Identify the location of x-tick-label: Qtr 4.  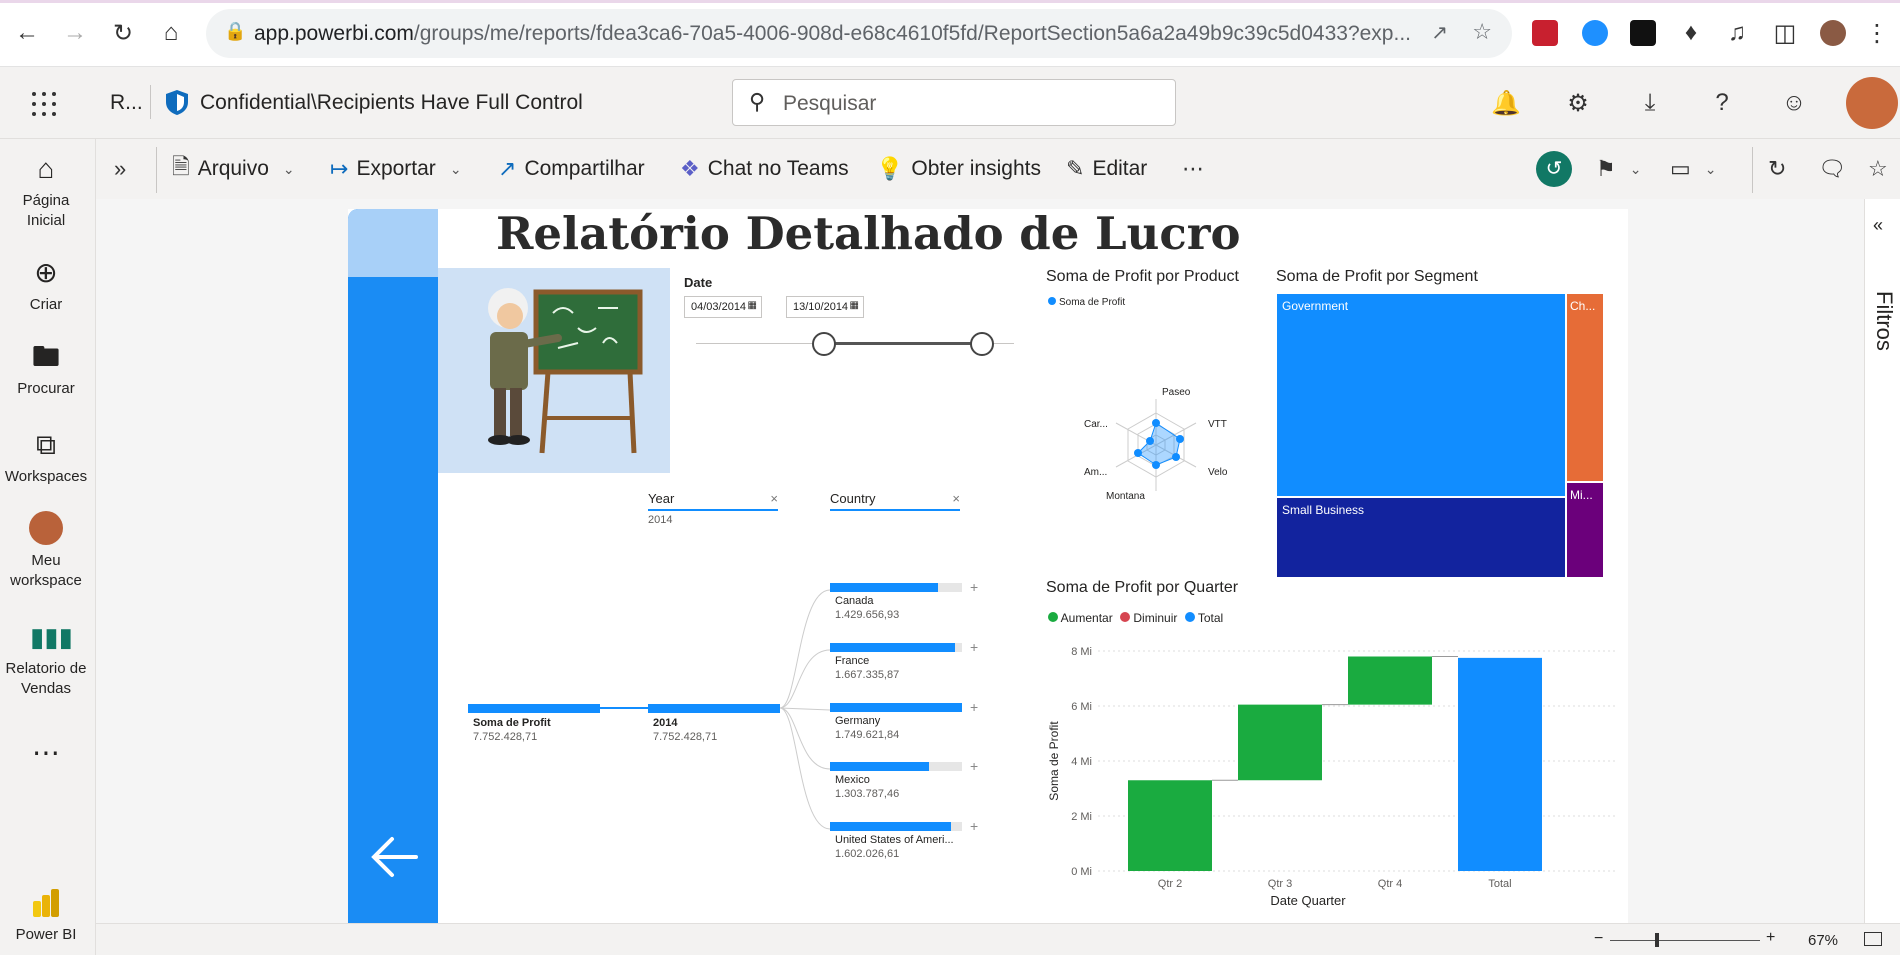
(1390, 884).